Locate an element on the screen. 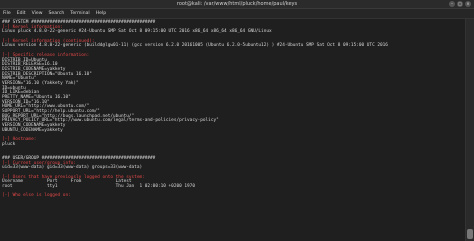 This screenshot has width=474, height=241. menu-bar: File Edit View Search Terminal Help is located at coordinates (237, 14).